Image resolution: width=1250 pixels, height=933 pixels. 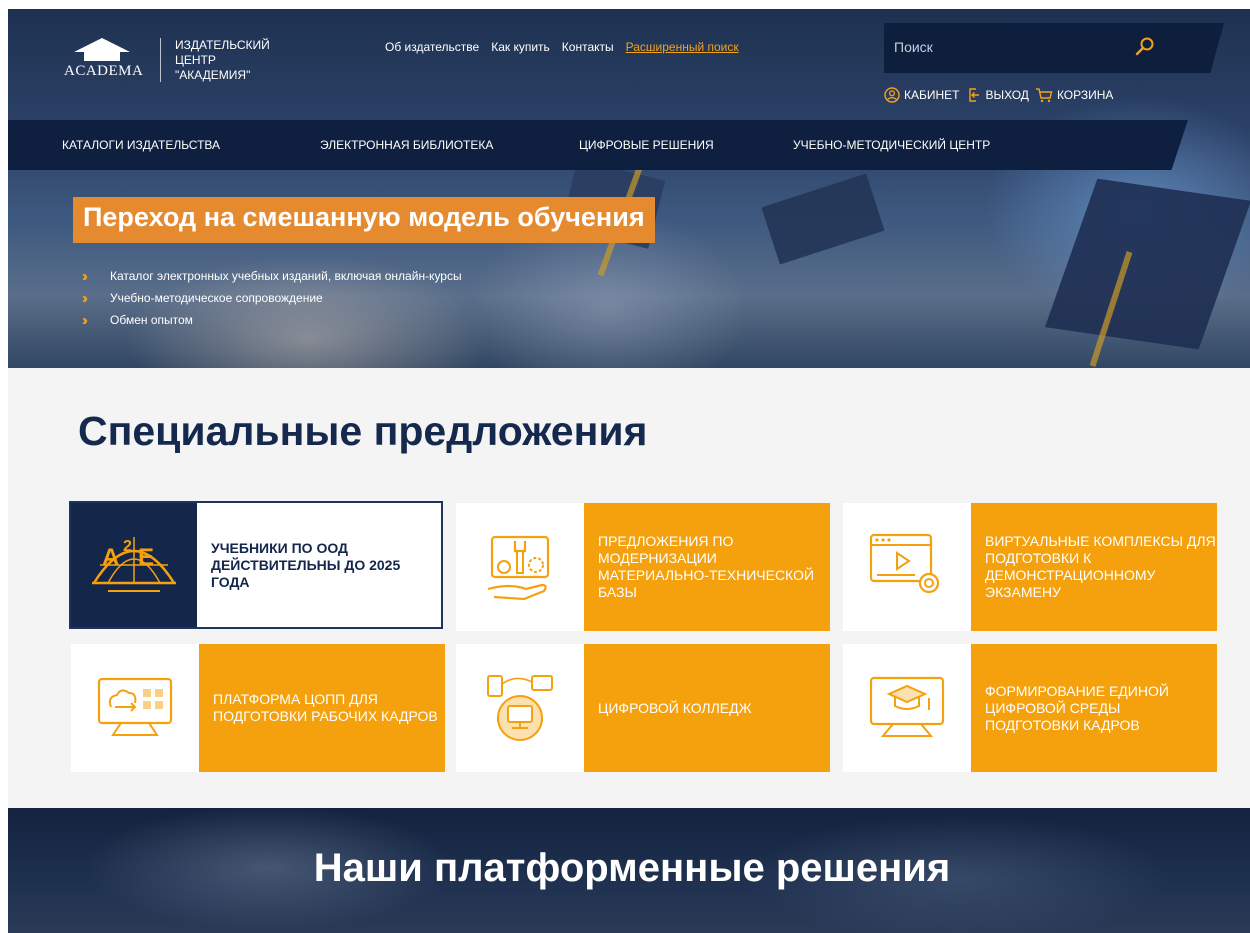 I want to click on user-links: КАБИНЕТ ВЫХОД КОРЗИНА, so click(x=998, y=95).